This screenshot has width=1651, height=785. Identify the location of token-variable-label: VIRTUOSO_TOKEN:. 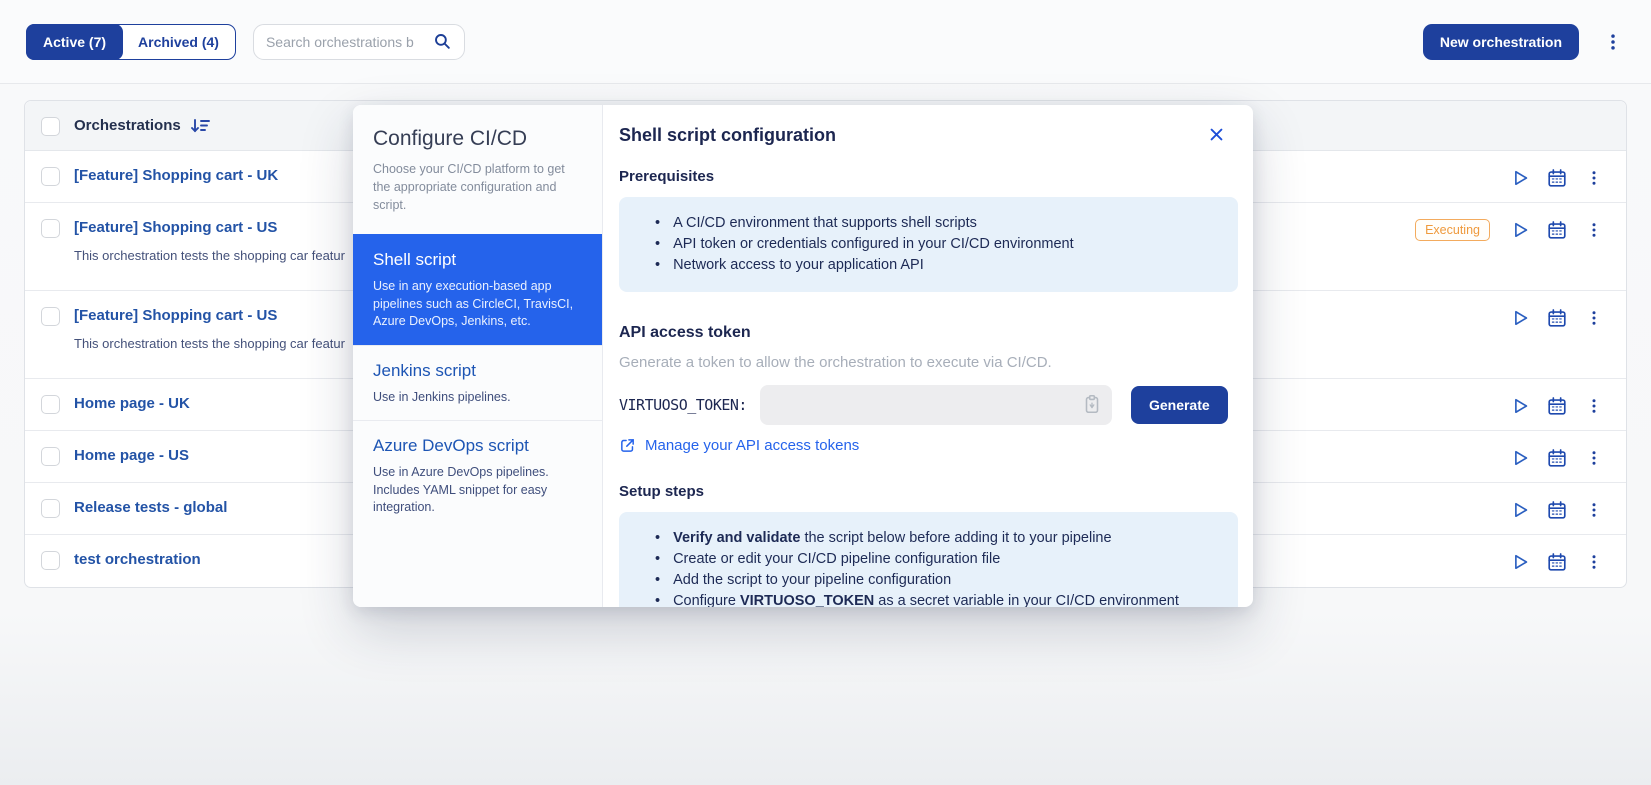
(683, 405).